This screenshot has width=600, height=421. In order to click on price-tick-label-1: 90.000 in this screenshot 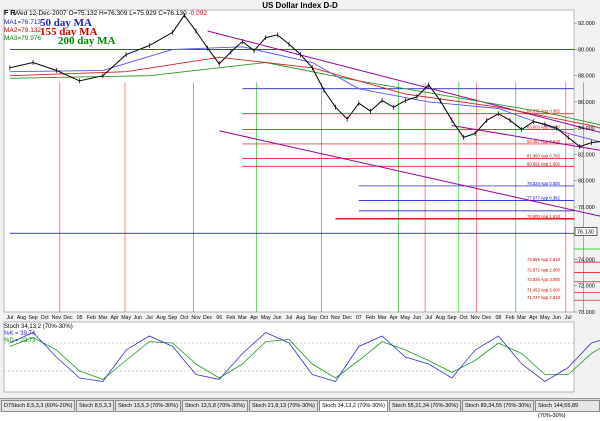, I will do `click(586, 50)`.